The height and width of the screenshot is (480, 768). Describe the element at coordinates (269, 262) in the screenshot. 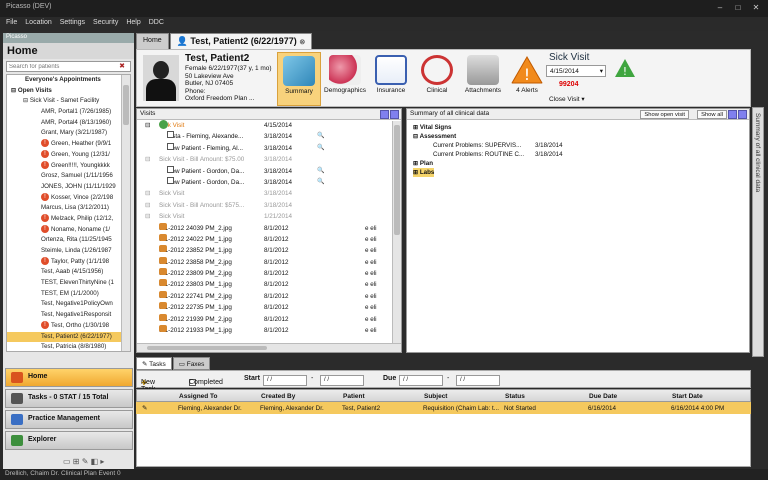

I see `list-item: 8-1-2012 23858 PM_2.jpg 8/1/2012 e eli` at that location.